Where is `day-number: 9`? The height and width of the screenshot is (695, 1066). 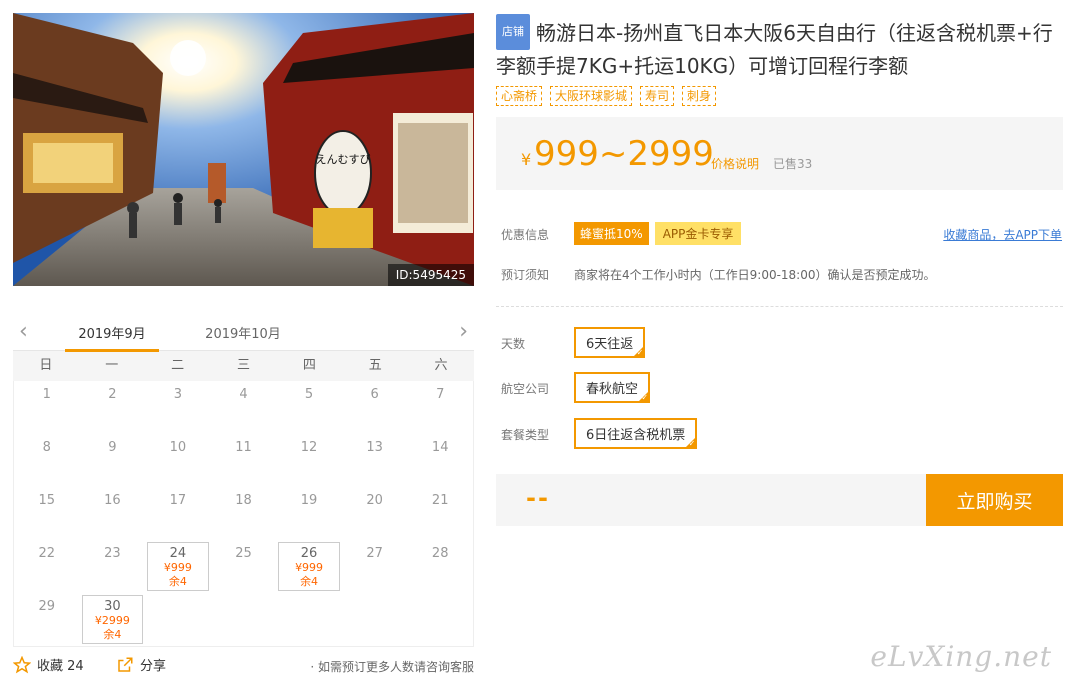
day-number: 9 is located at coordinates (112, 447).